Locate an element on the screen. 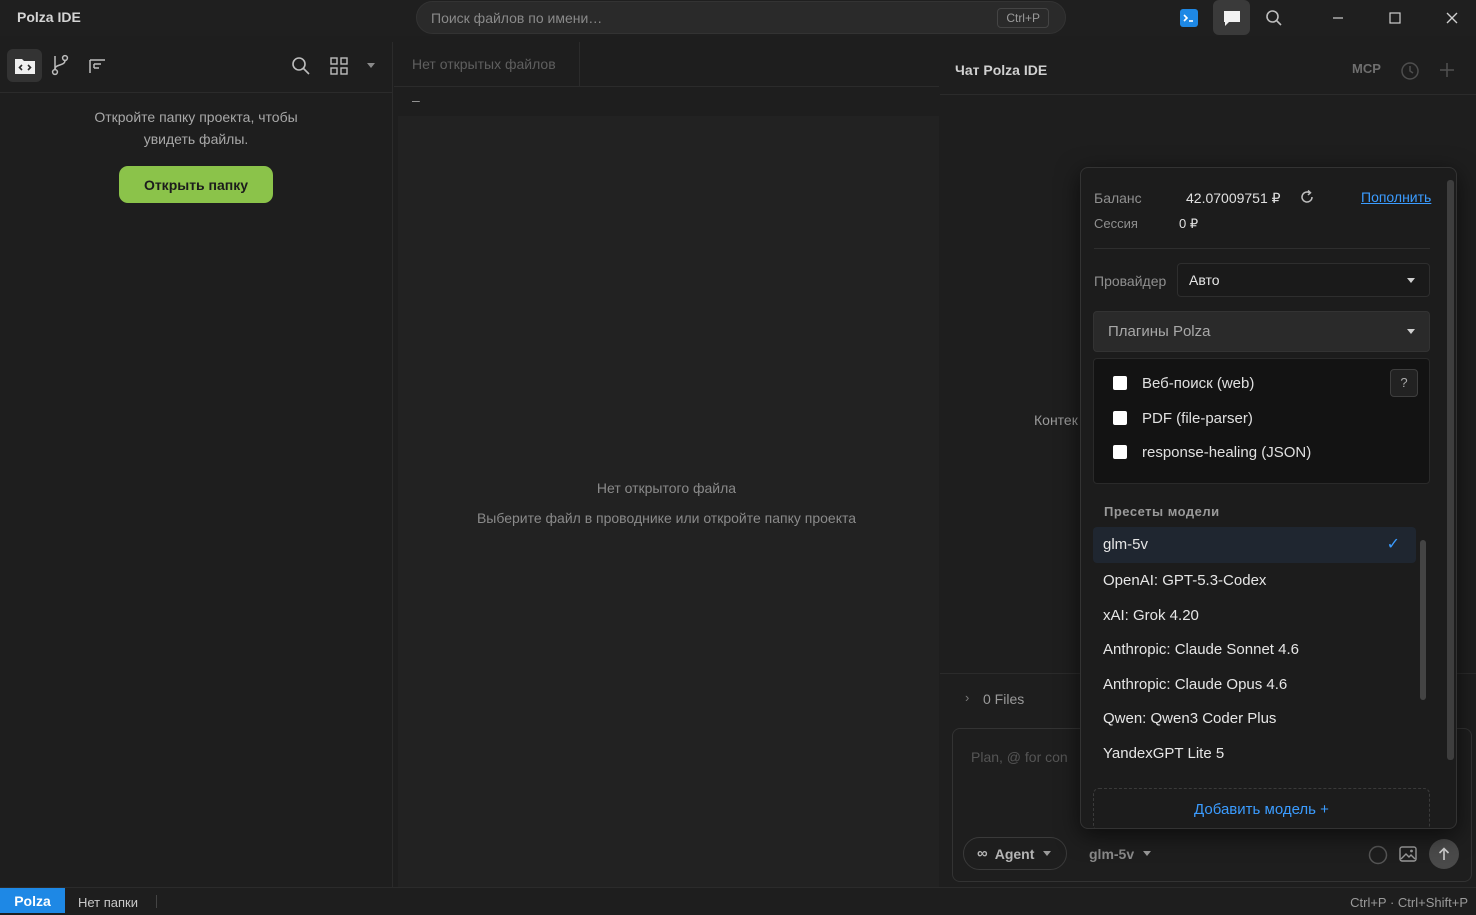  close-button is located at coordinates (1452, 18).